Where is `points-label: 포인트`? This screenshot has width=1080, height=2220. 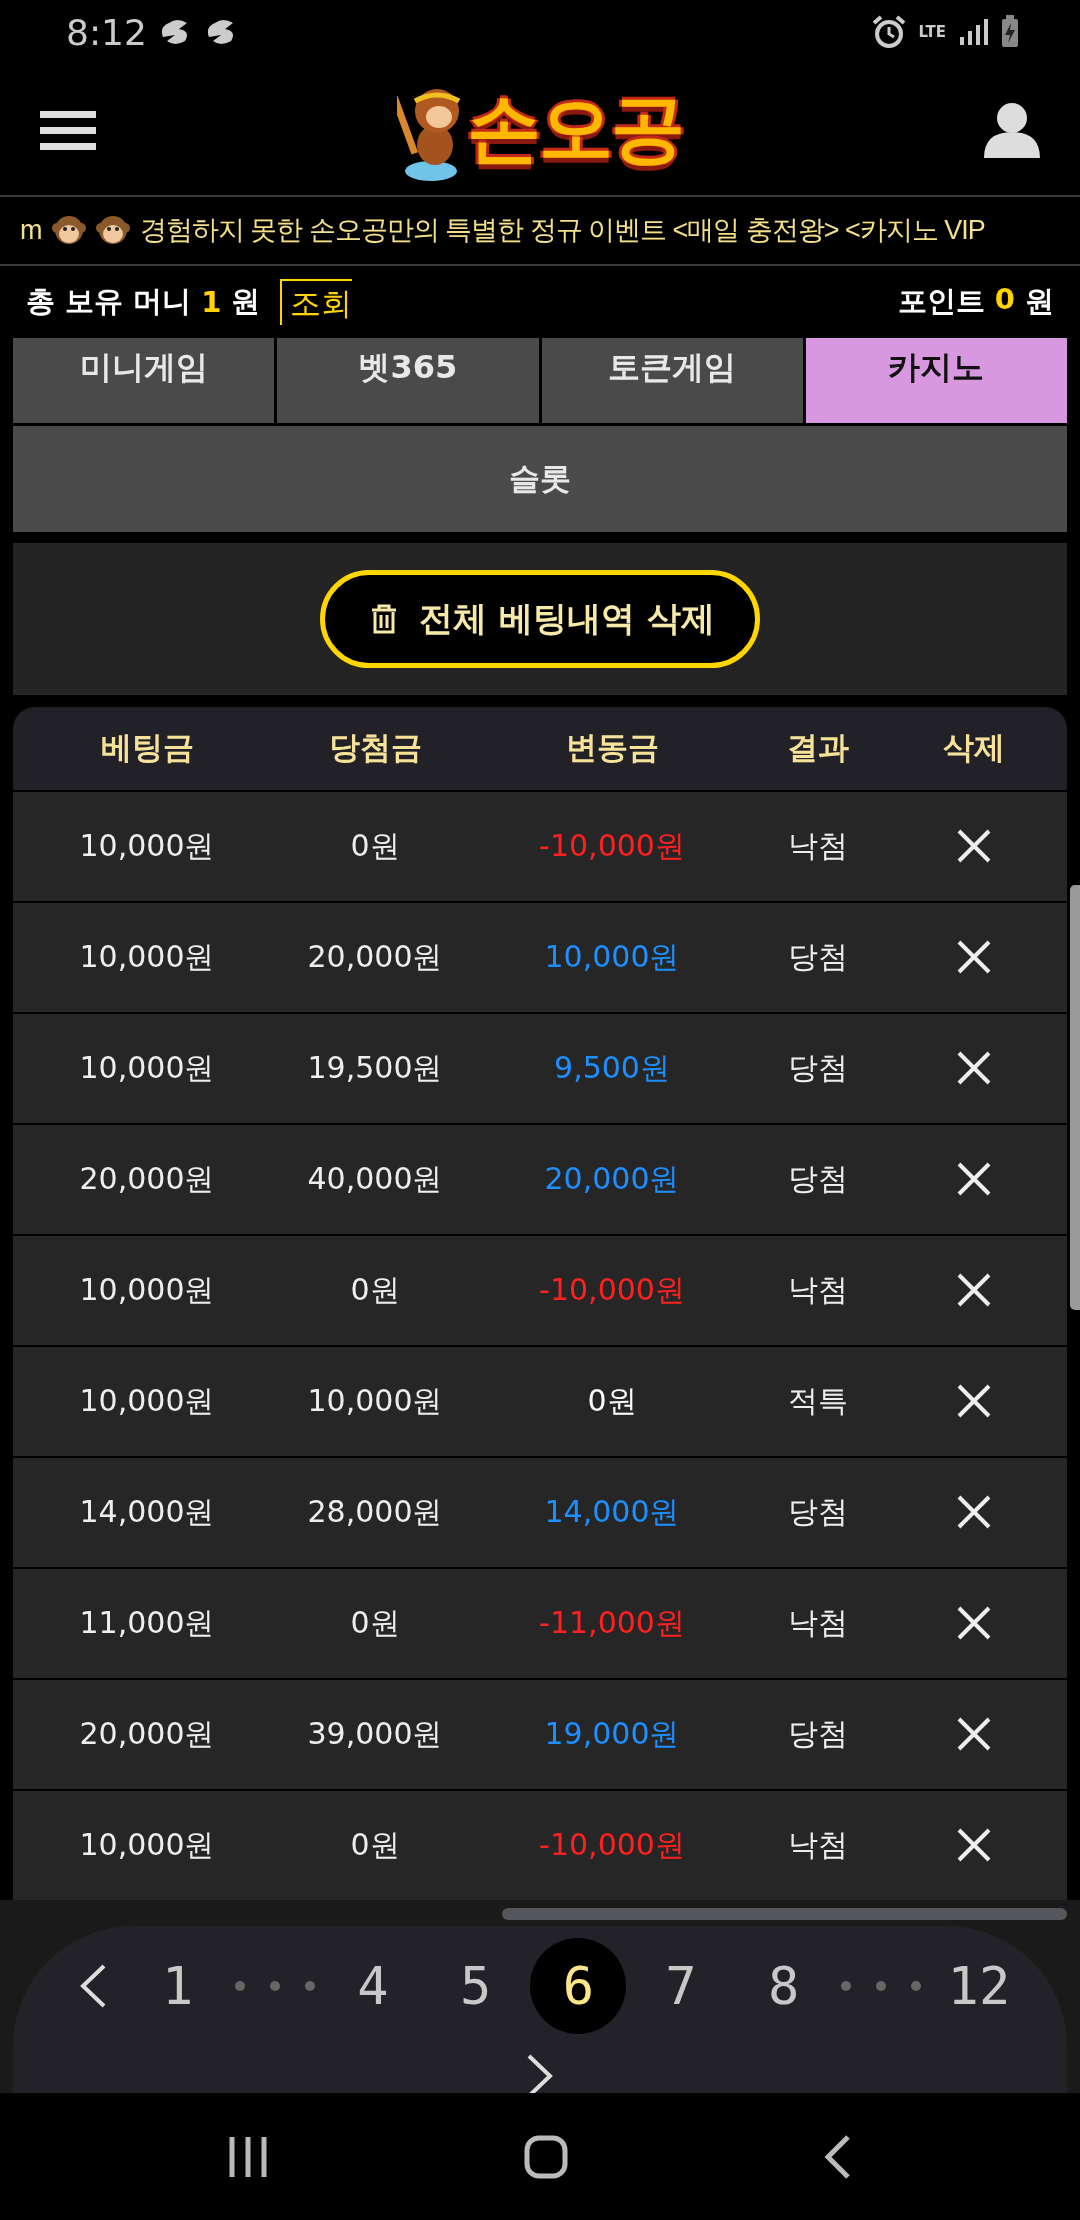 points-label: 포인트 is located at coordinates (941, 302).